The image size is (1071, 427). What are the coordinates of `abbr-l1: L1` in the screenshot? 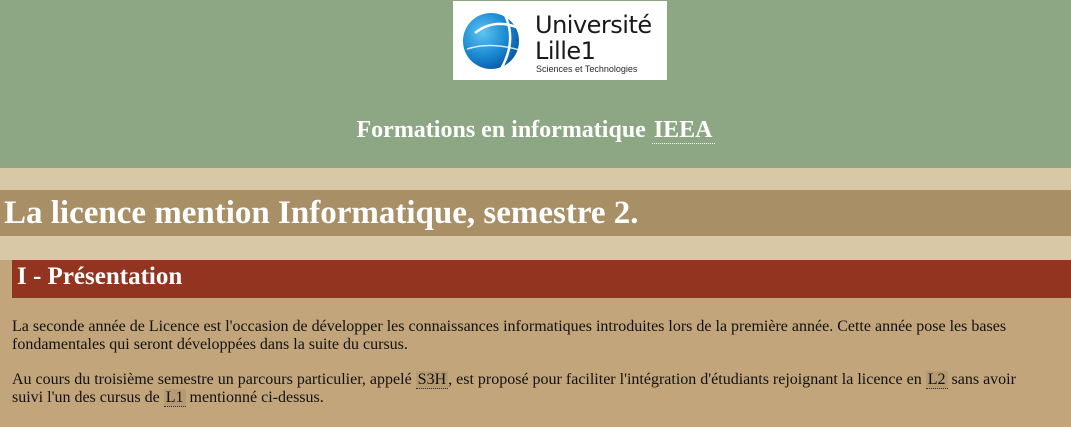 It's located at (174, 398).